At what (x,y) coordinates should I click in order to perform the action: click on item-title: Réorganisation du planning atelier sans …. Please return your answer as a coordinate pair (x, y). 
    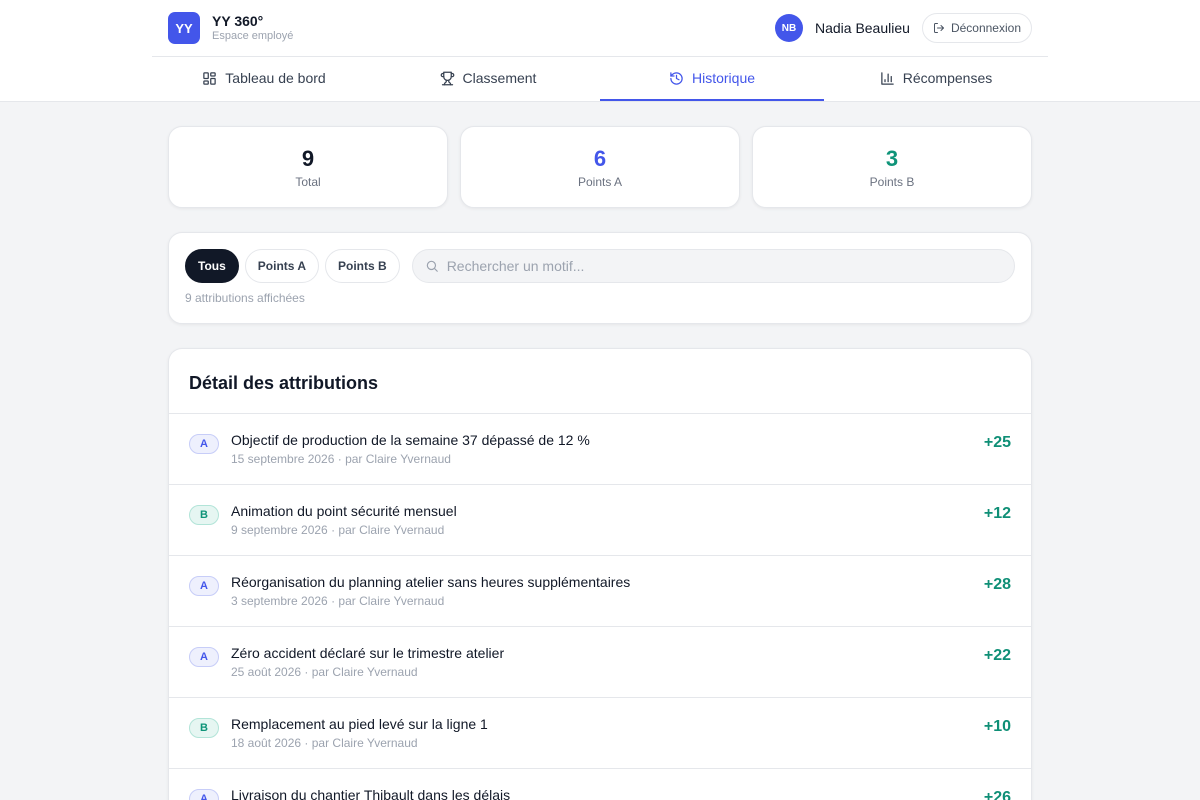
    Looking at the image, I should click on (431, 582).